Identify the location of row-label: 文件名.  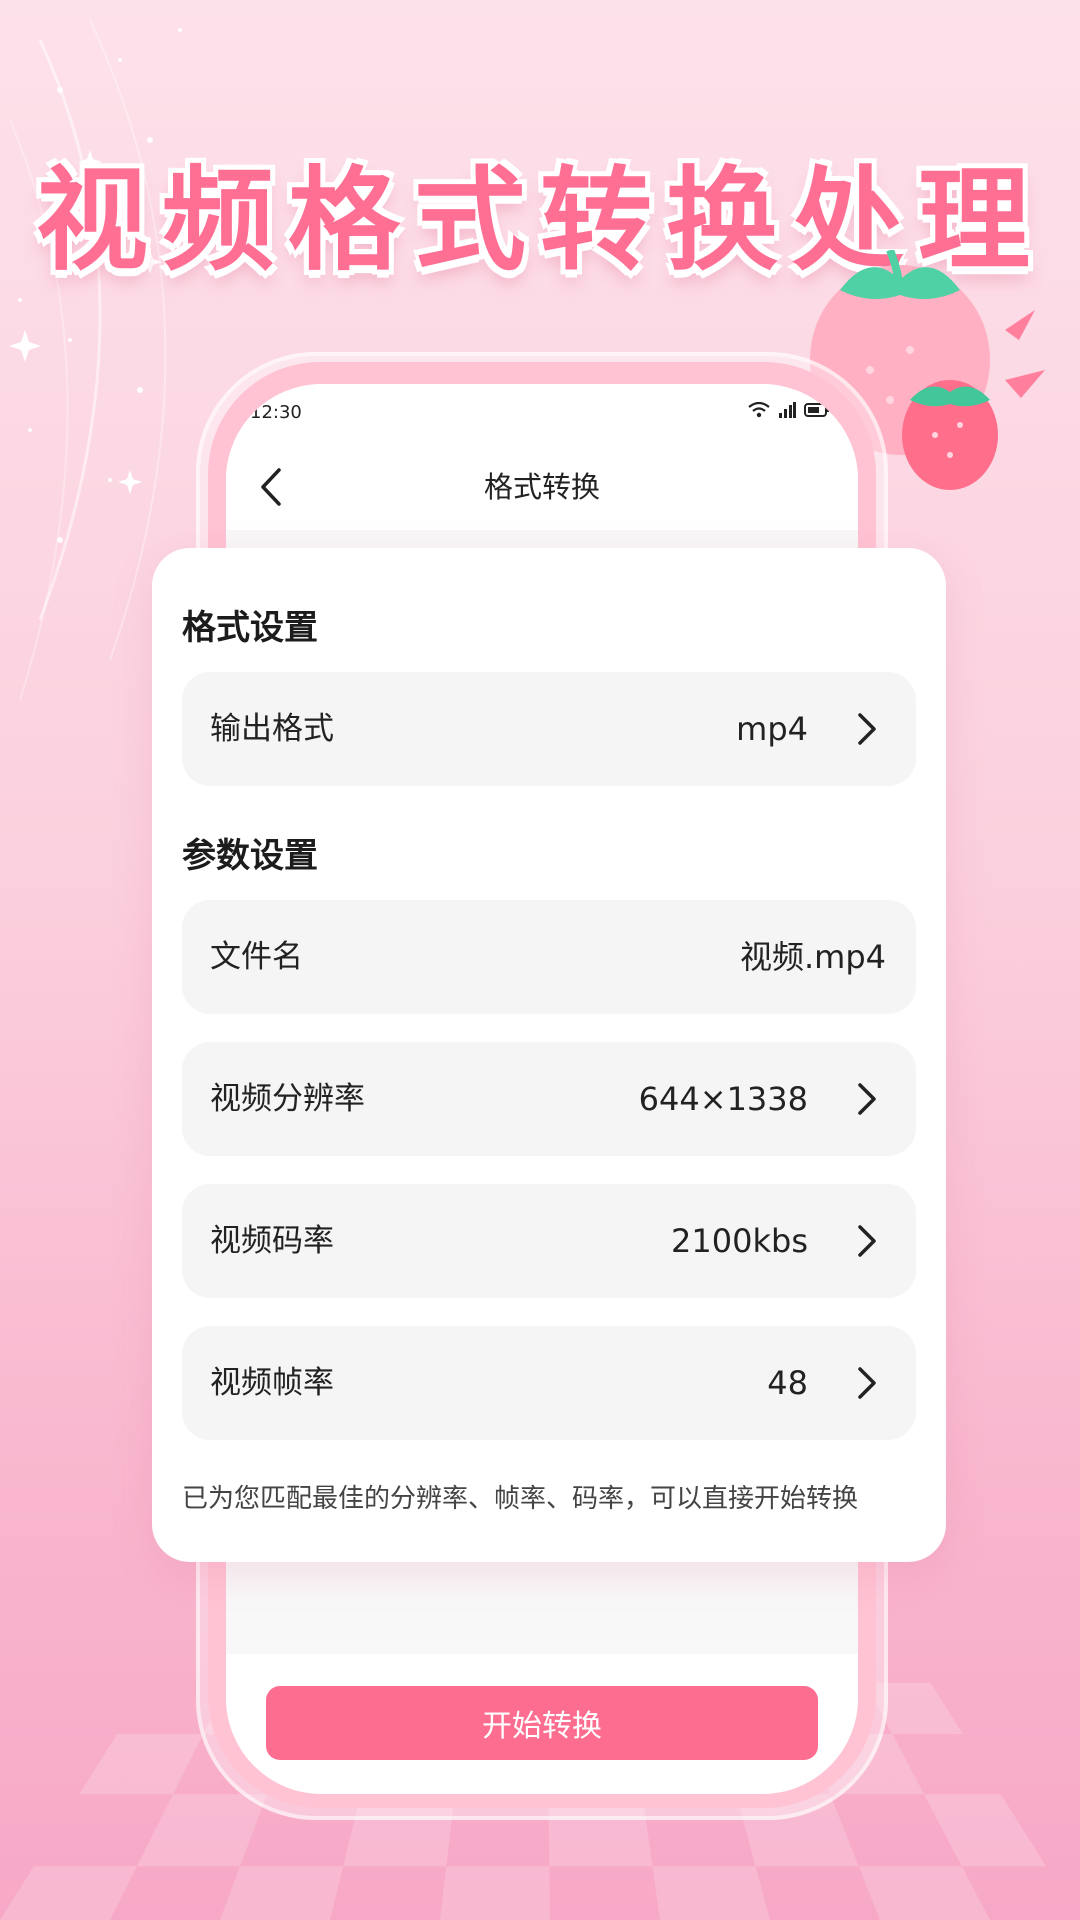
(256, 957).